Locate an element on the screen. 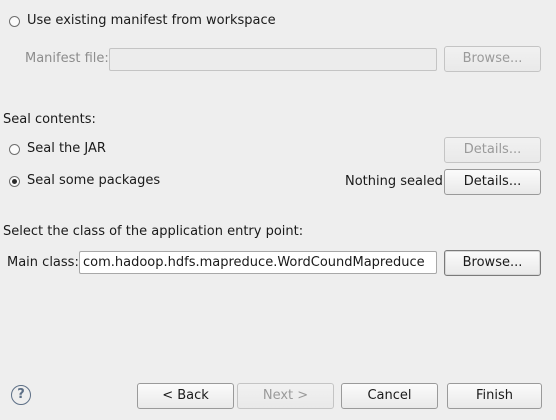 The width and height of the screenshot is (556, 420). cancel-button: Cancel is located at coordinates (389, 396).